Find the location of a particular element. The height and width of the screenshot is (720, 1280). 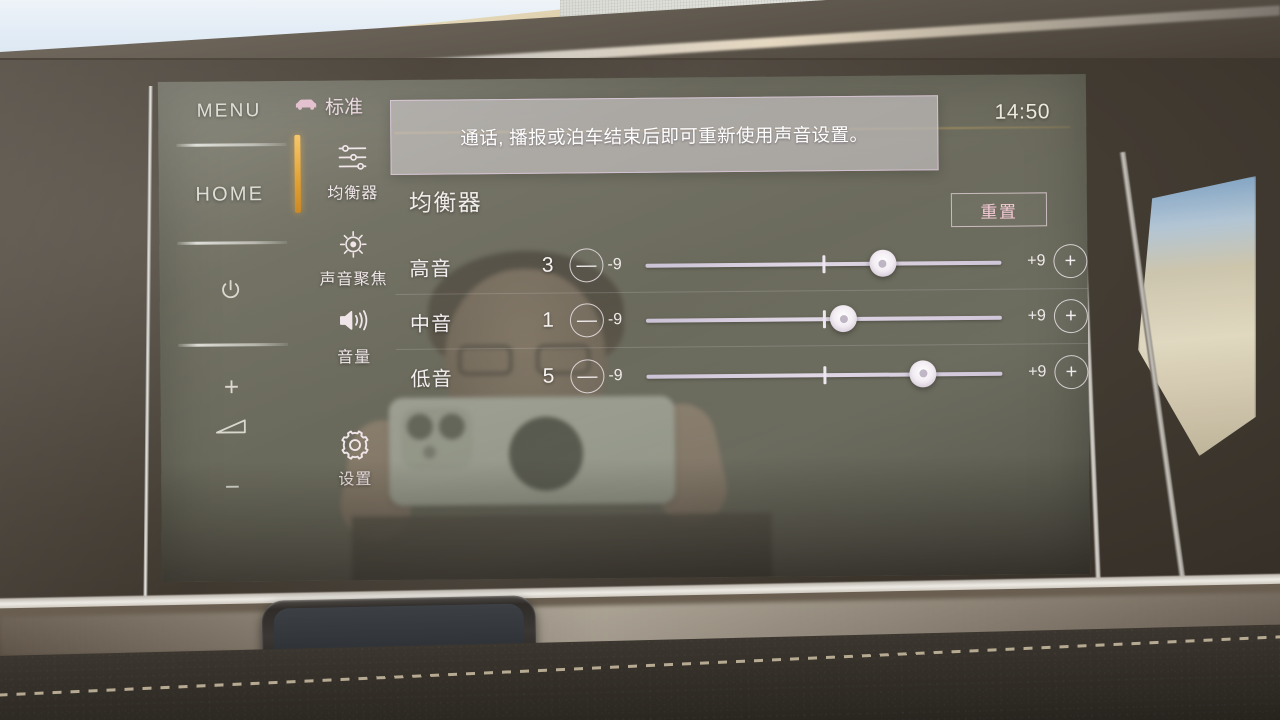

equalizer-row-bass: 低音 5 — -9 +9 + is located at coordinates (742, 374).